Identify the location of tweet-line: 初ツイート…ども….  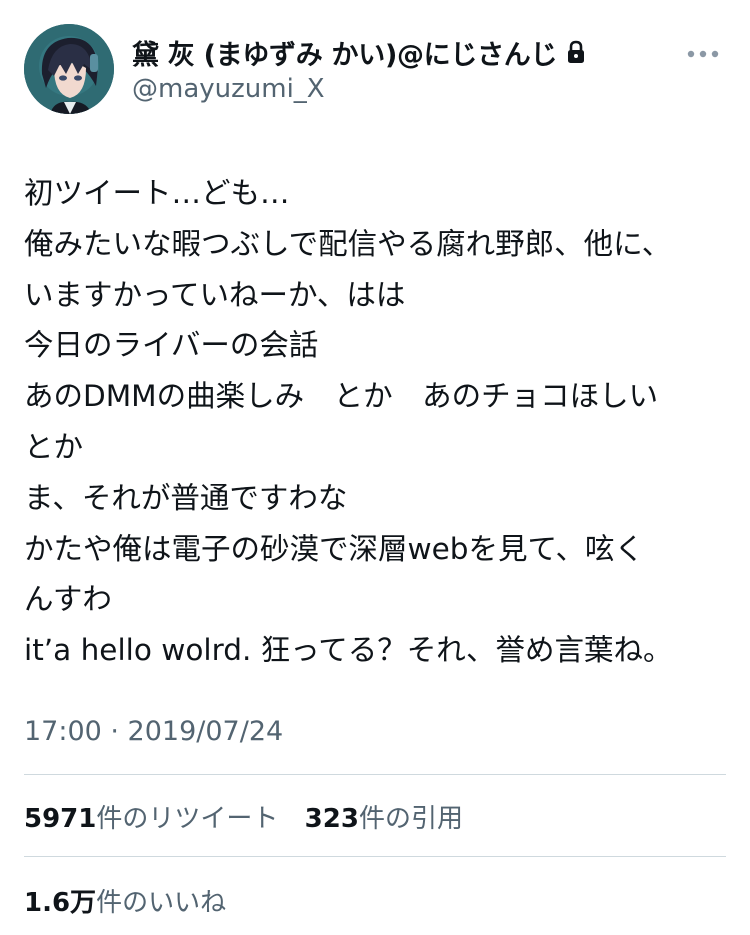
(157, 193).